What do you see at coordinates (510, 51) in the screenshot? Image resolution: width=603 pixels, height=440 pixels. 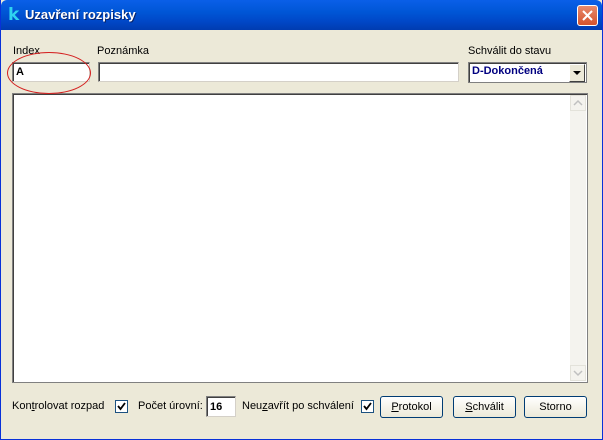 I see `approve-state-label: Schválit do stavu` at bounding box center [510, 51].